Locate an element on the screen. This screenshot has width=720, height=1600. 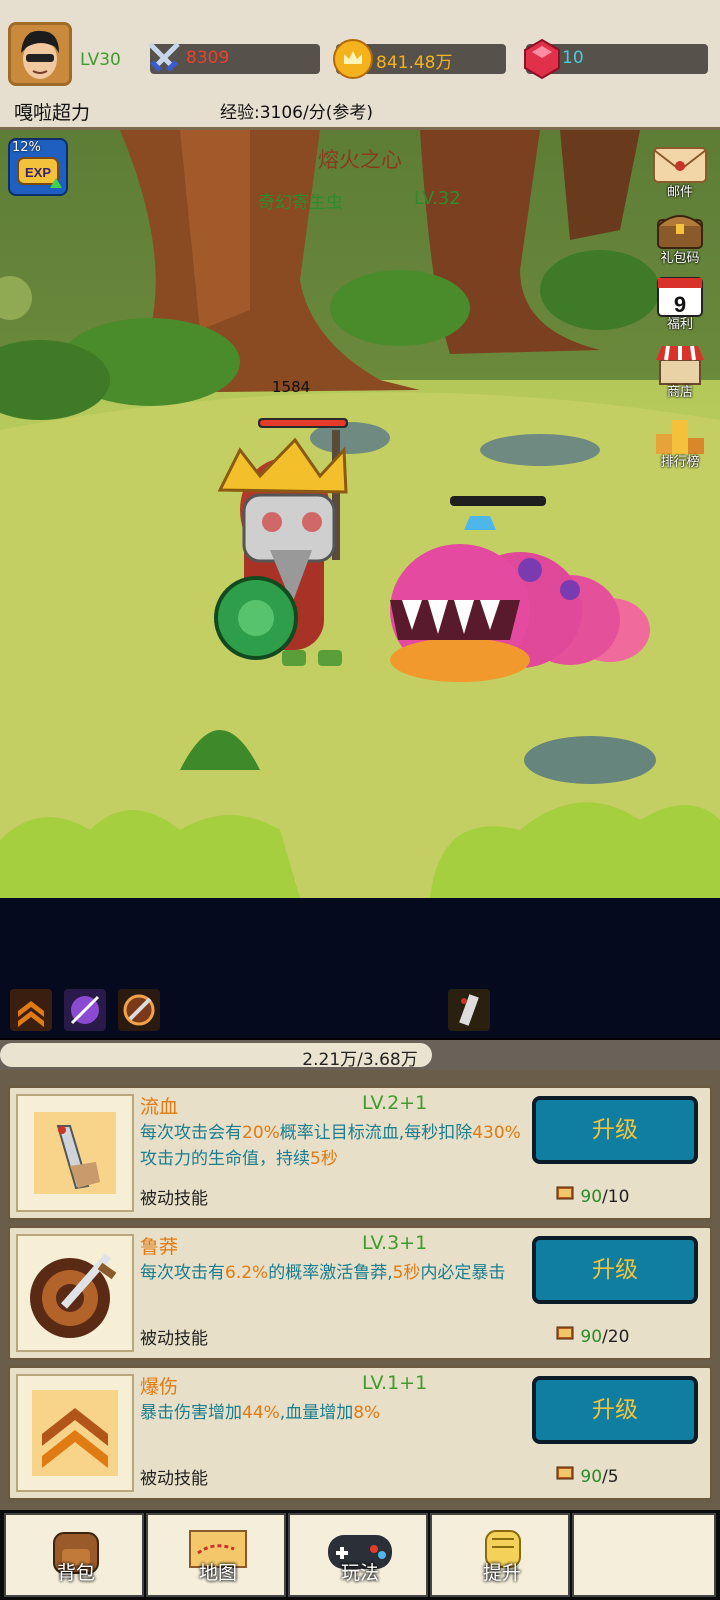
skill-level: LV.2+1 is located at coordinates (395, 1103).